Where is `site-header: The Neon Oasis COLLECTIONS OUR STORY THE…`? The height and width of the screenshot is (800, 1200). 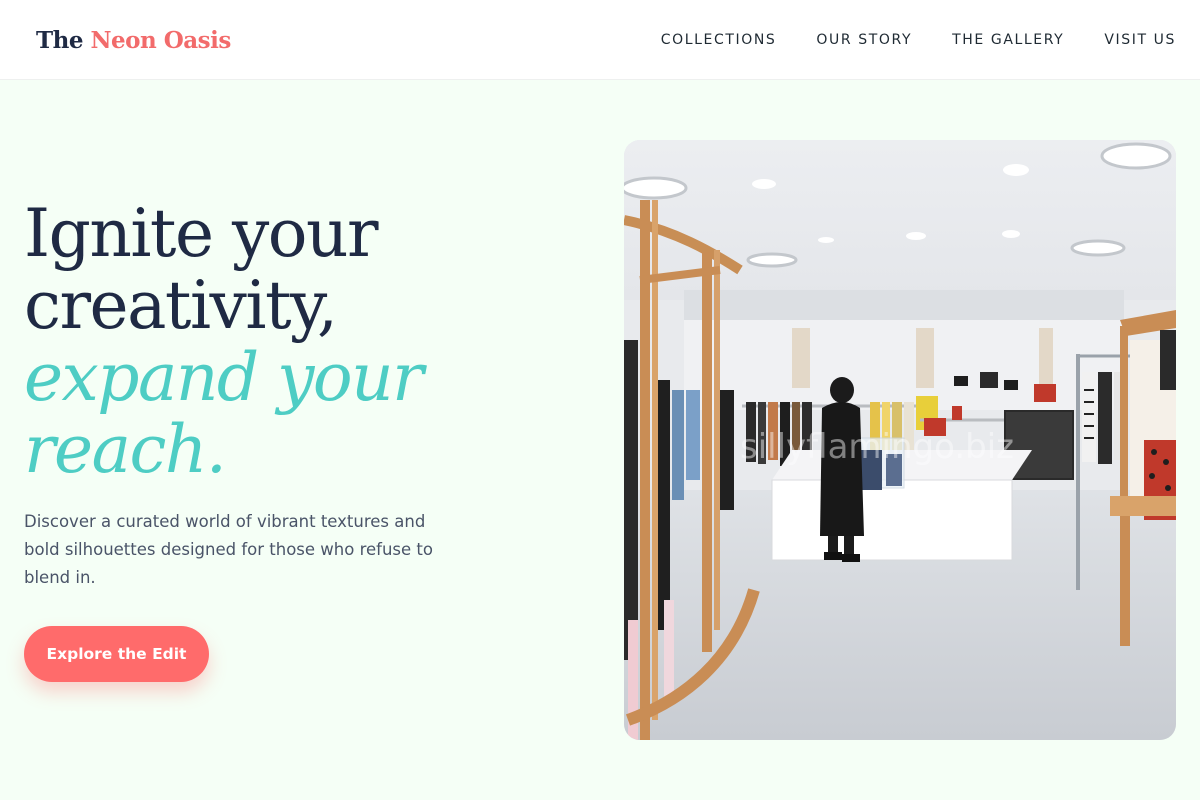
site-header: The Neon Oasis COLLECTIONS OUR STORY THE… is located at coordinates (600, 40).